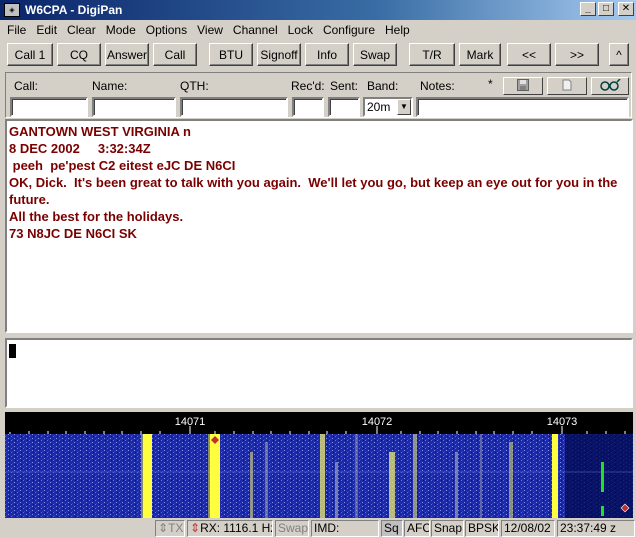 The width and height of the screenshot is (636, 538). What do you see at coordinates (194, 86) in the screenshot?
I see `qth-label: QTH:` at bounding box center [194, 86].